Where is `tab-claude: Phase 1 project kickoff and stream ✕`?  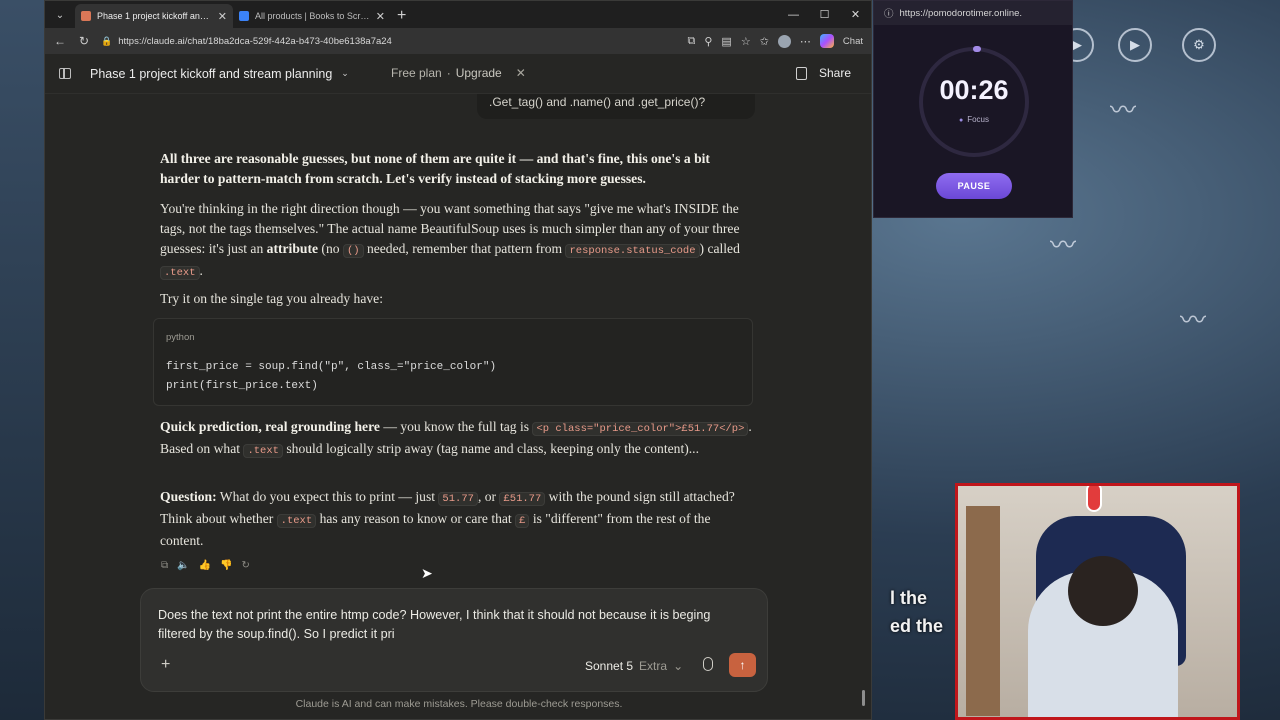 tab-claude: Phase 1 project kickoff and stream ✕ is located at coordinates (154, 16).